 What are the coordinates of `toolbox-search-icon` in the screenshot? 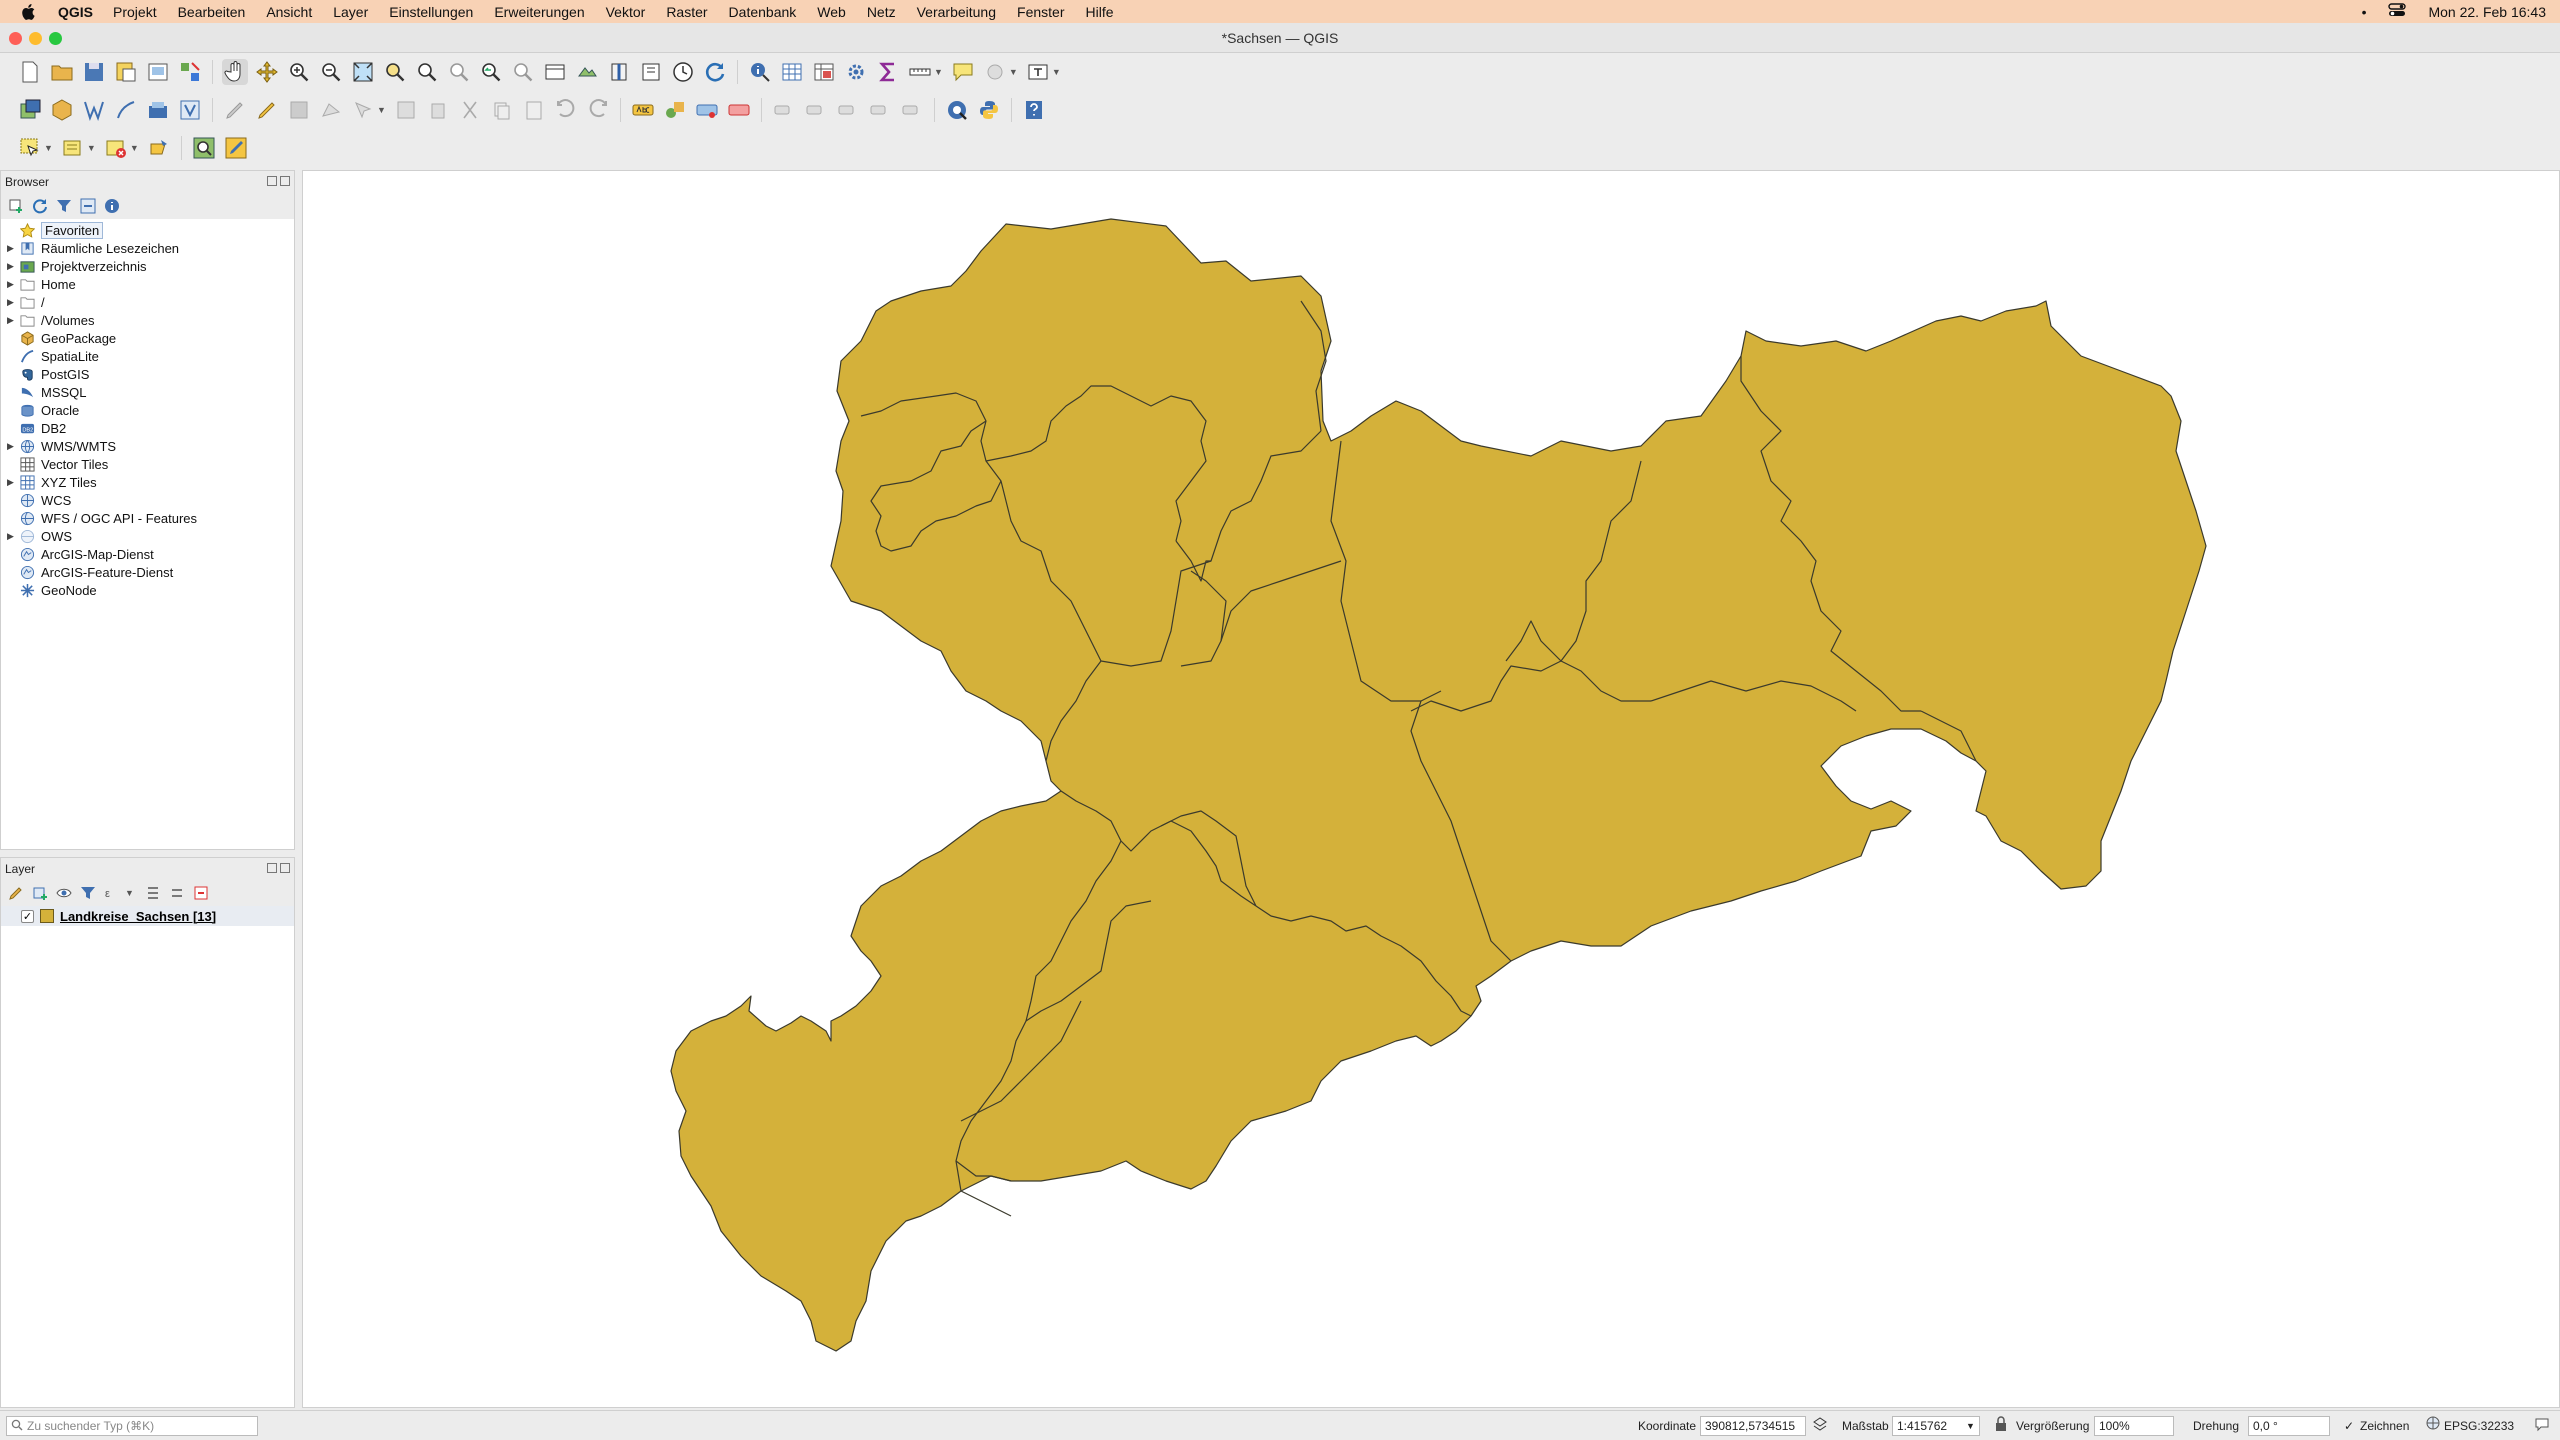 It's located at (204, 148).